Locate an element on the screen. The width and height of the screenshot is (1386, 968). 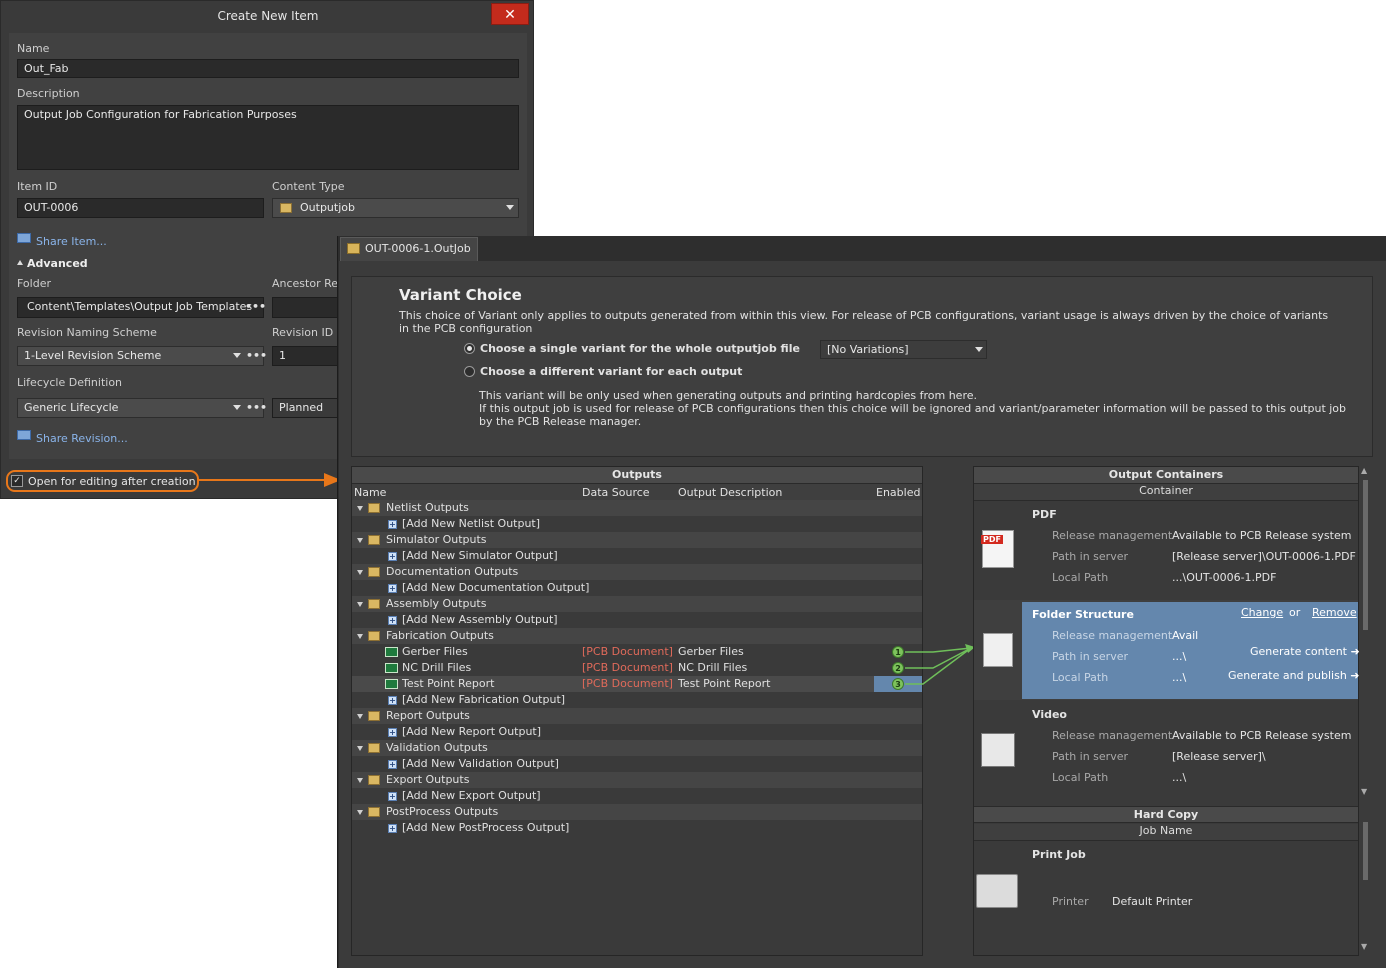
add-output-row: + [Add New Documentation Output] is located at coordinates (637, 588).